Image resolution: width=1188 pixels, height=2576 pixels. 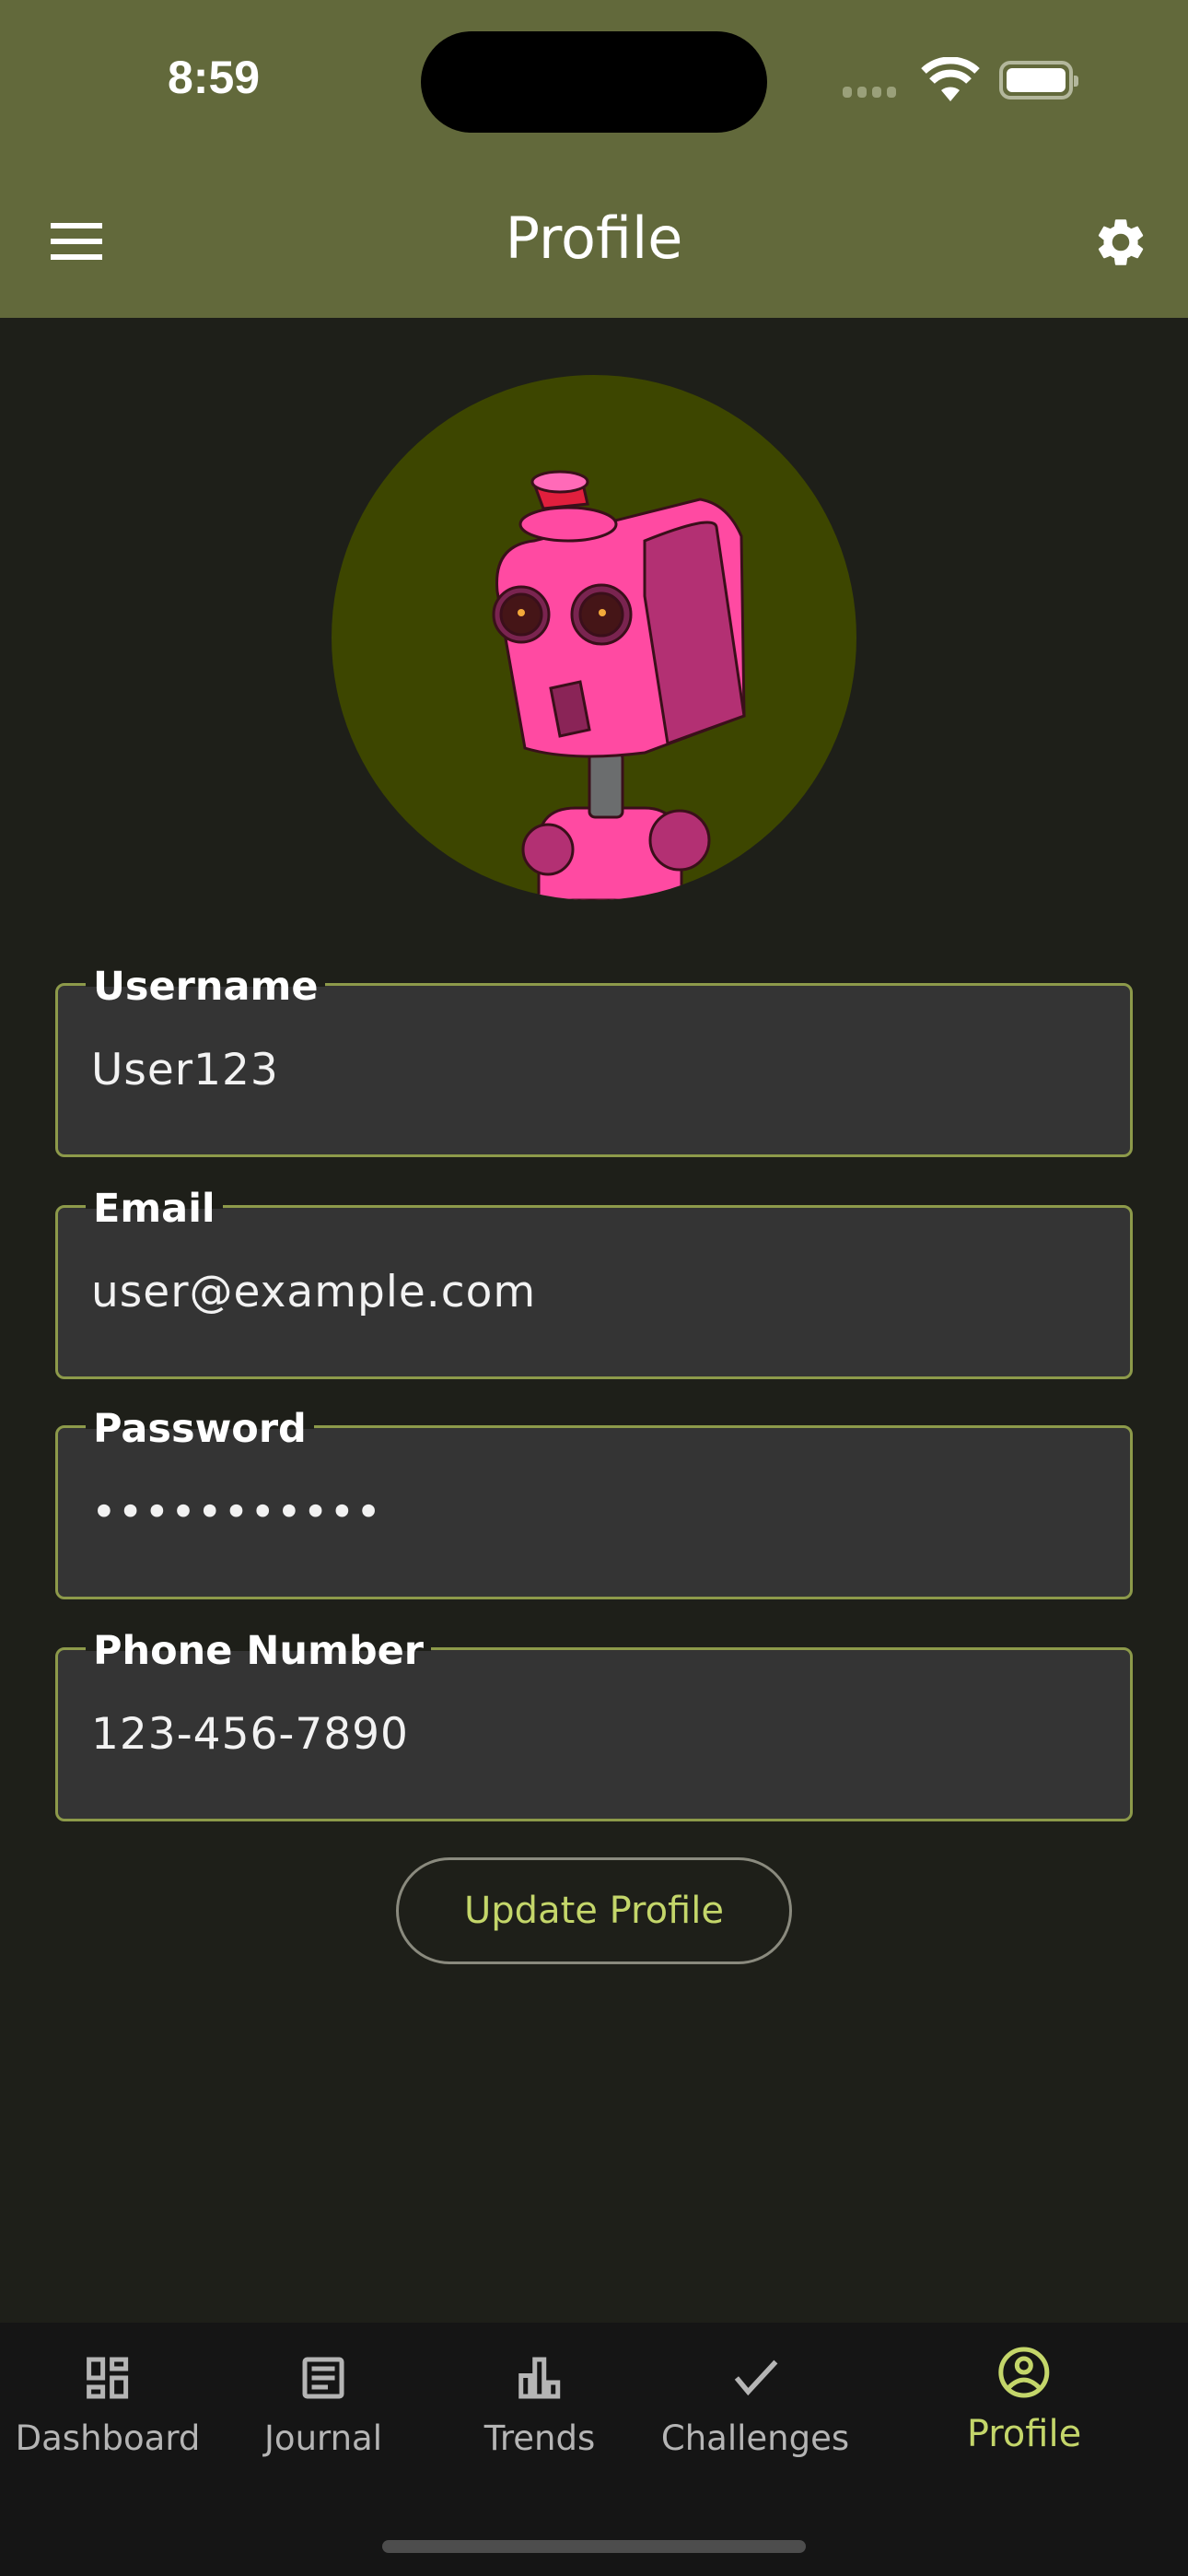 I want to click on cellular-signal-icon, so click(x=869, y=92).